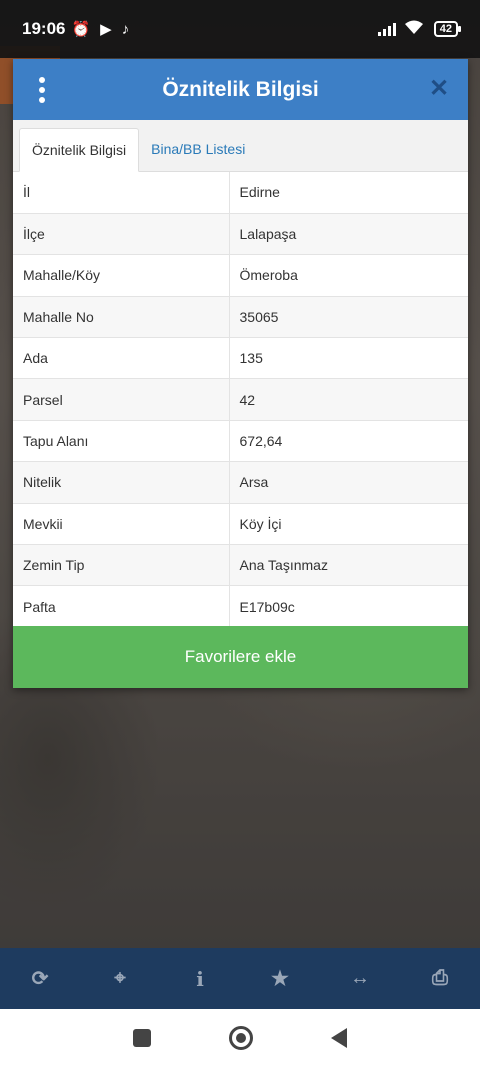 The height and width of the screenshot is (1067, 480). What do you see at coordinates (348, 565) in the screenshot?
I see `row-value: Ana Taşınmaz` at bounding box center [348, 565].